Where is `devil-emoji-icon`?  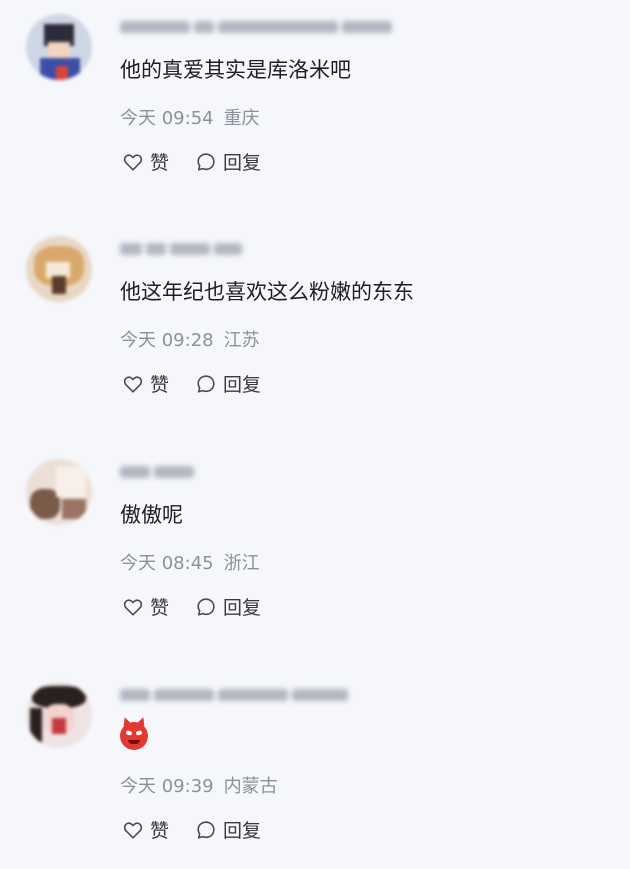 devil-emoji-icon is located at coordinates (134, 732).